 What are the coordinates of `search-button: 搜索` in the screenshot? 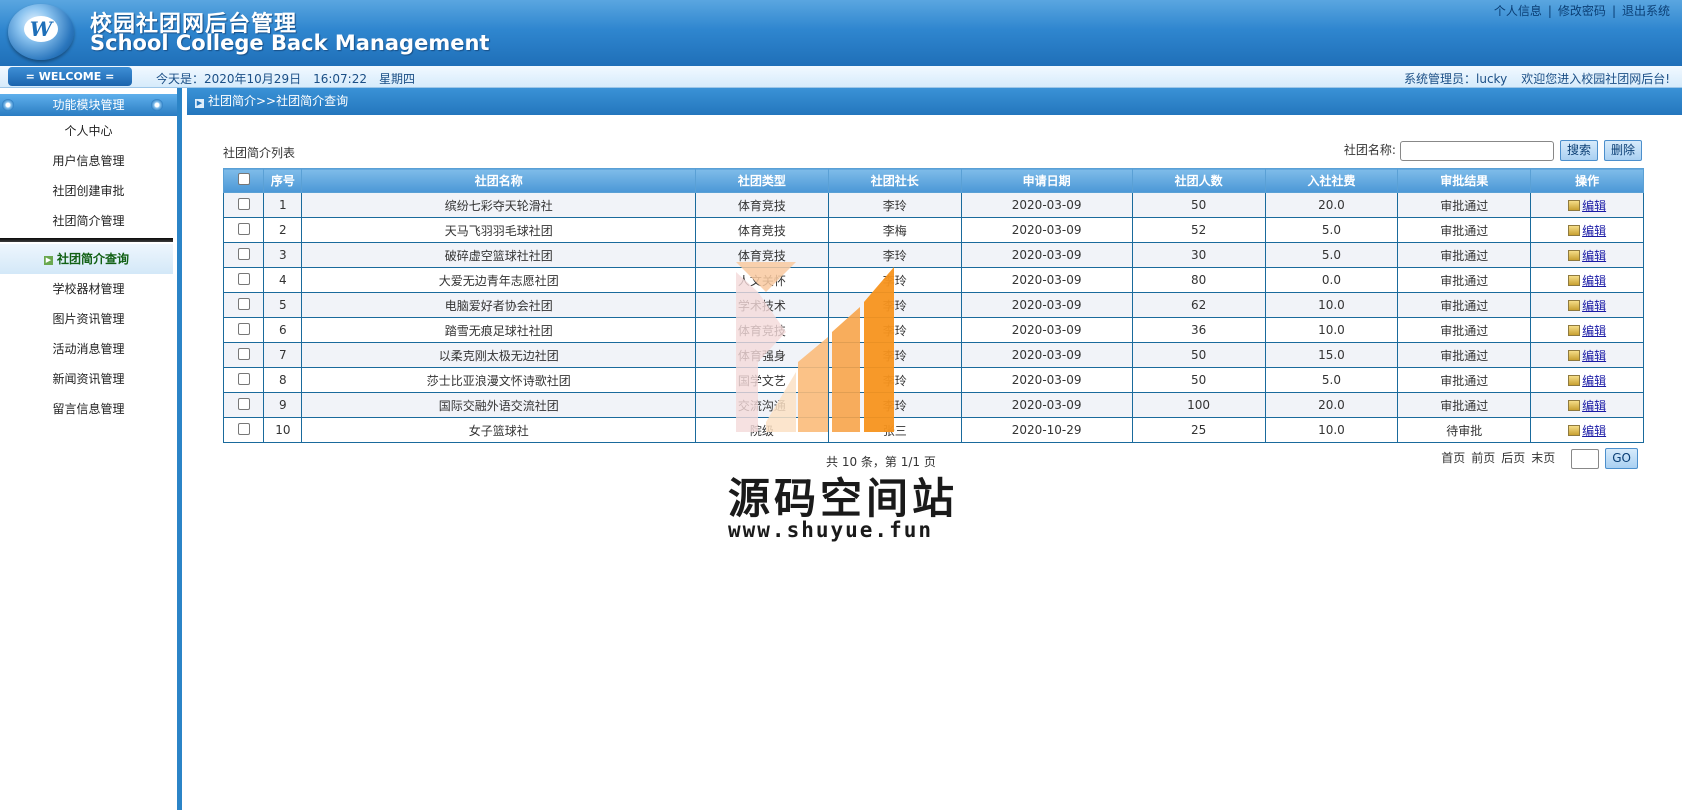 It's located at (1578, 150).